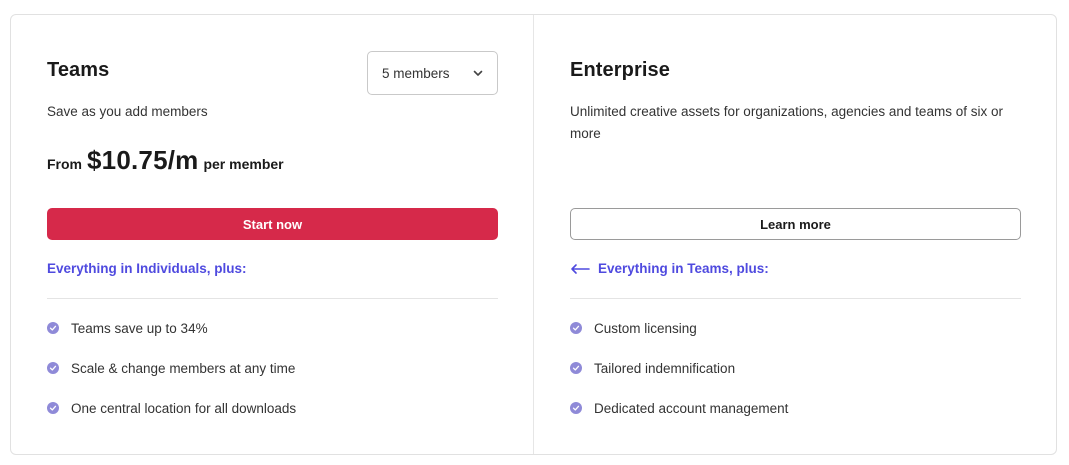 The image size is (1069, 465). I want to click on feature-item: Tailored indemnification, so click(679, 368).